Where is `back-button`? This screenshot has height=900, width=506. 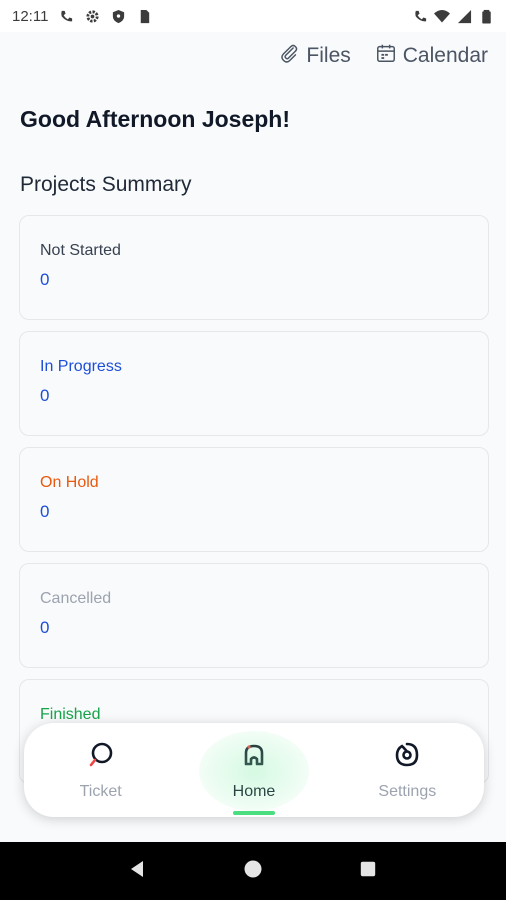 back-button is located at coordinates (138, 871).